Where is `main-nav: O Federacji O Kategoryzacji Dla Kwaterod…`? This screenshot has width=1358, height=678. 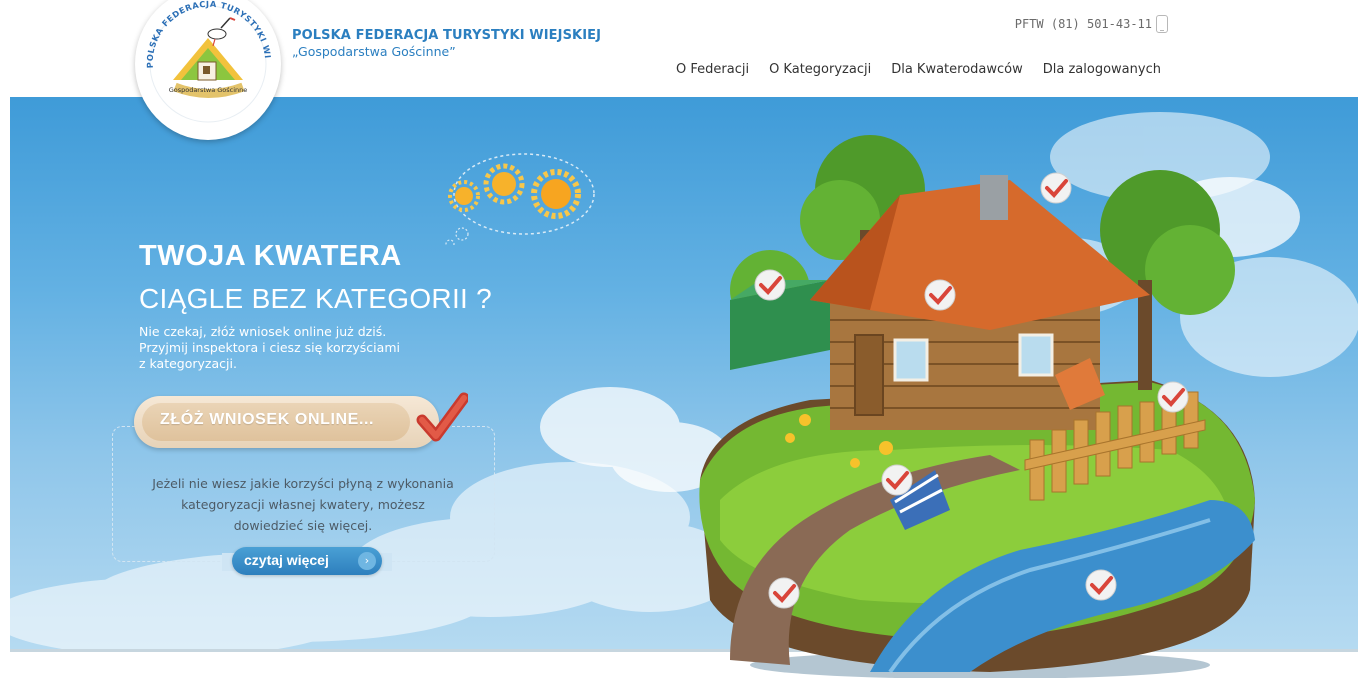
main-nav: O Federacji O Kategoryzacji Dla Kwaterod… is located at coordinates (928, 69).